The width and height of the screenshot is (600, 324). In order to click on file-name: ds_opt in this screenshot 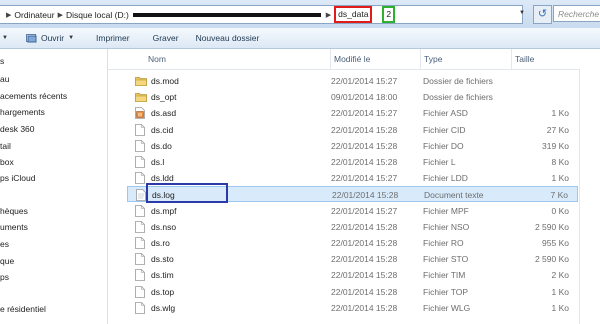, I will do `click(164, 97)`.